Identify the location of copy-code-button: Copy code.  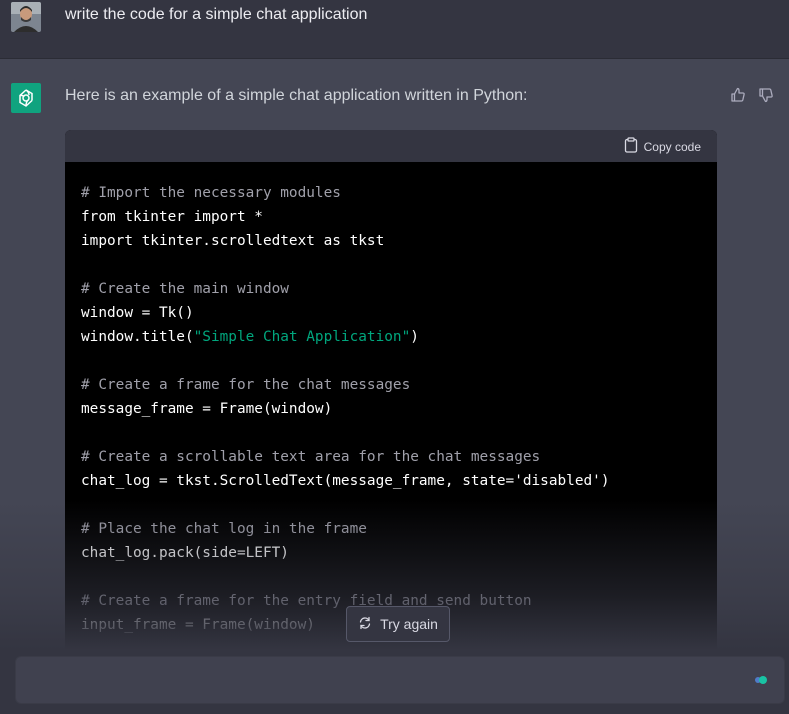
(662, 146).